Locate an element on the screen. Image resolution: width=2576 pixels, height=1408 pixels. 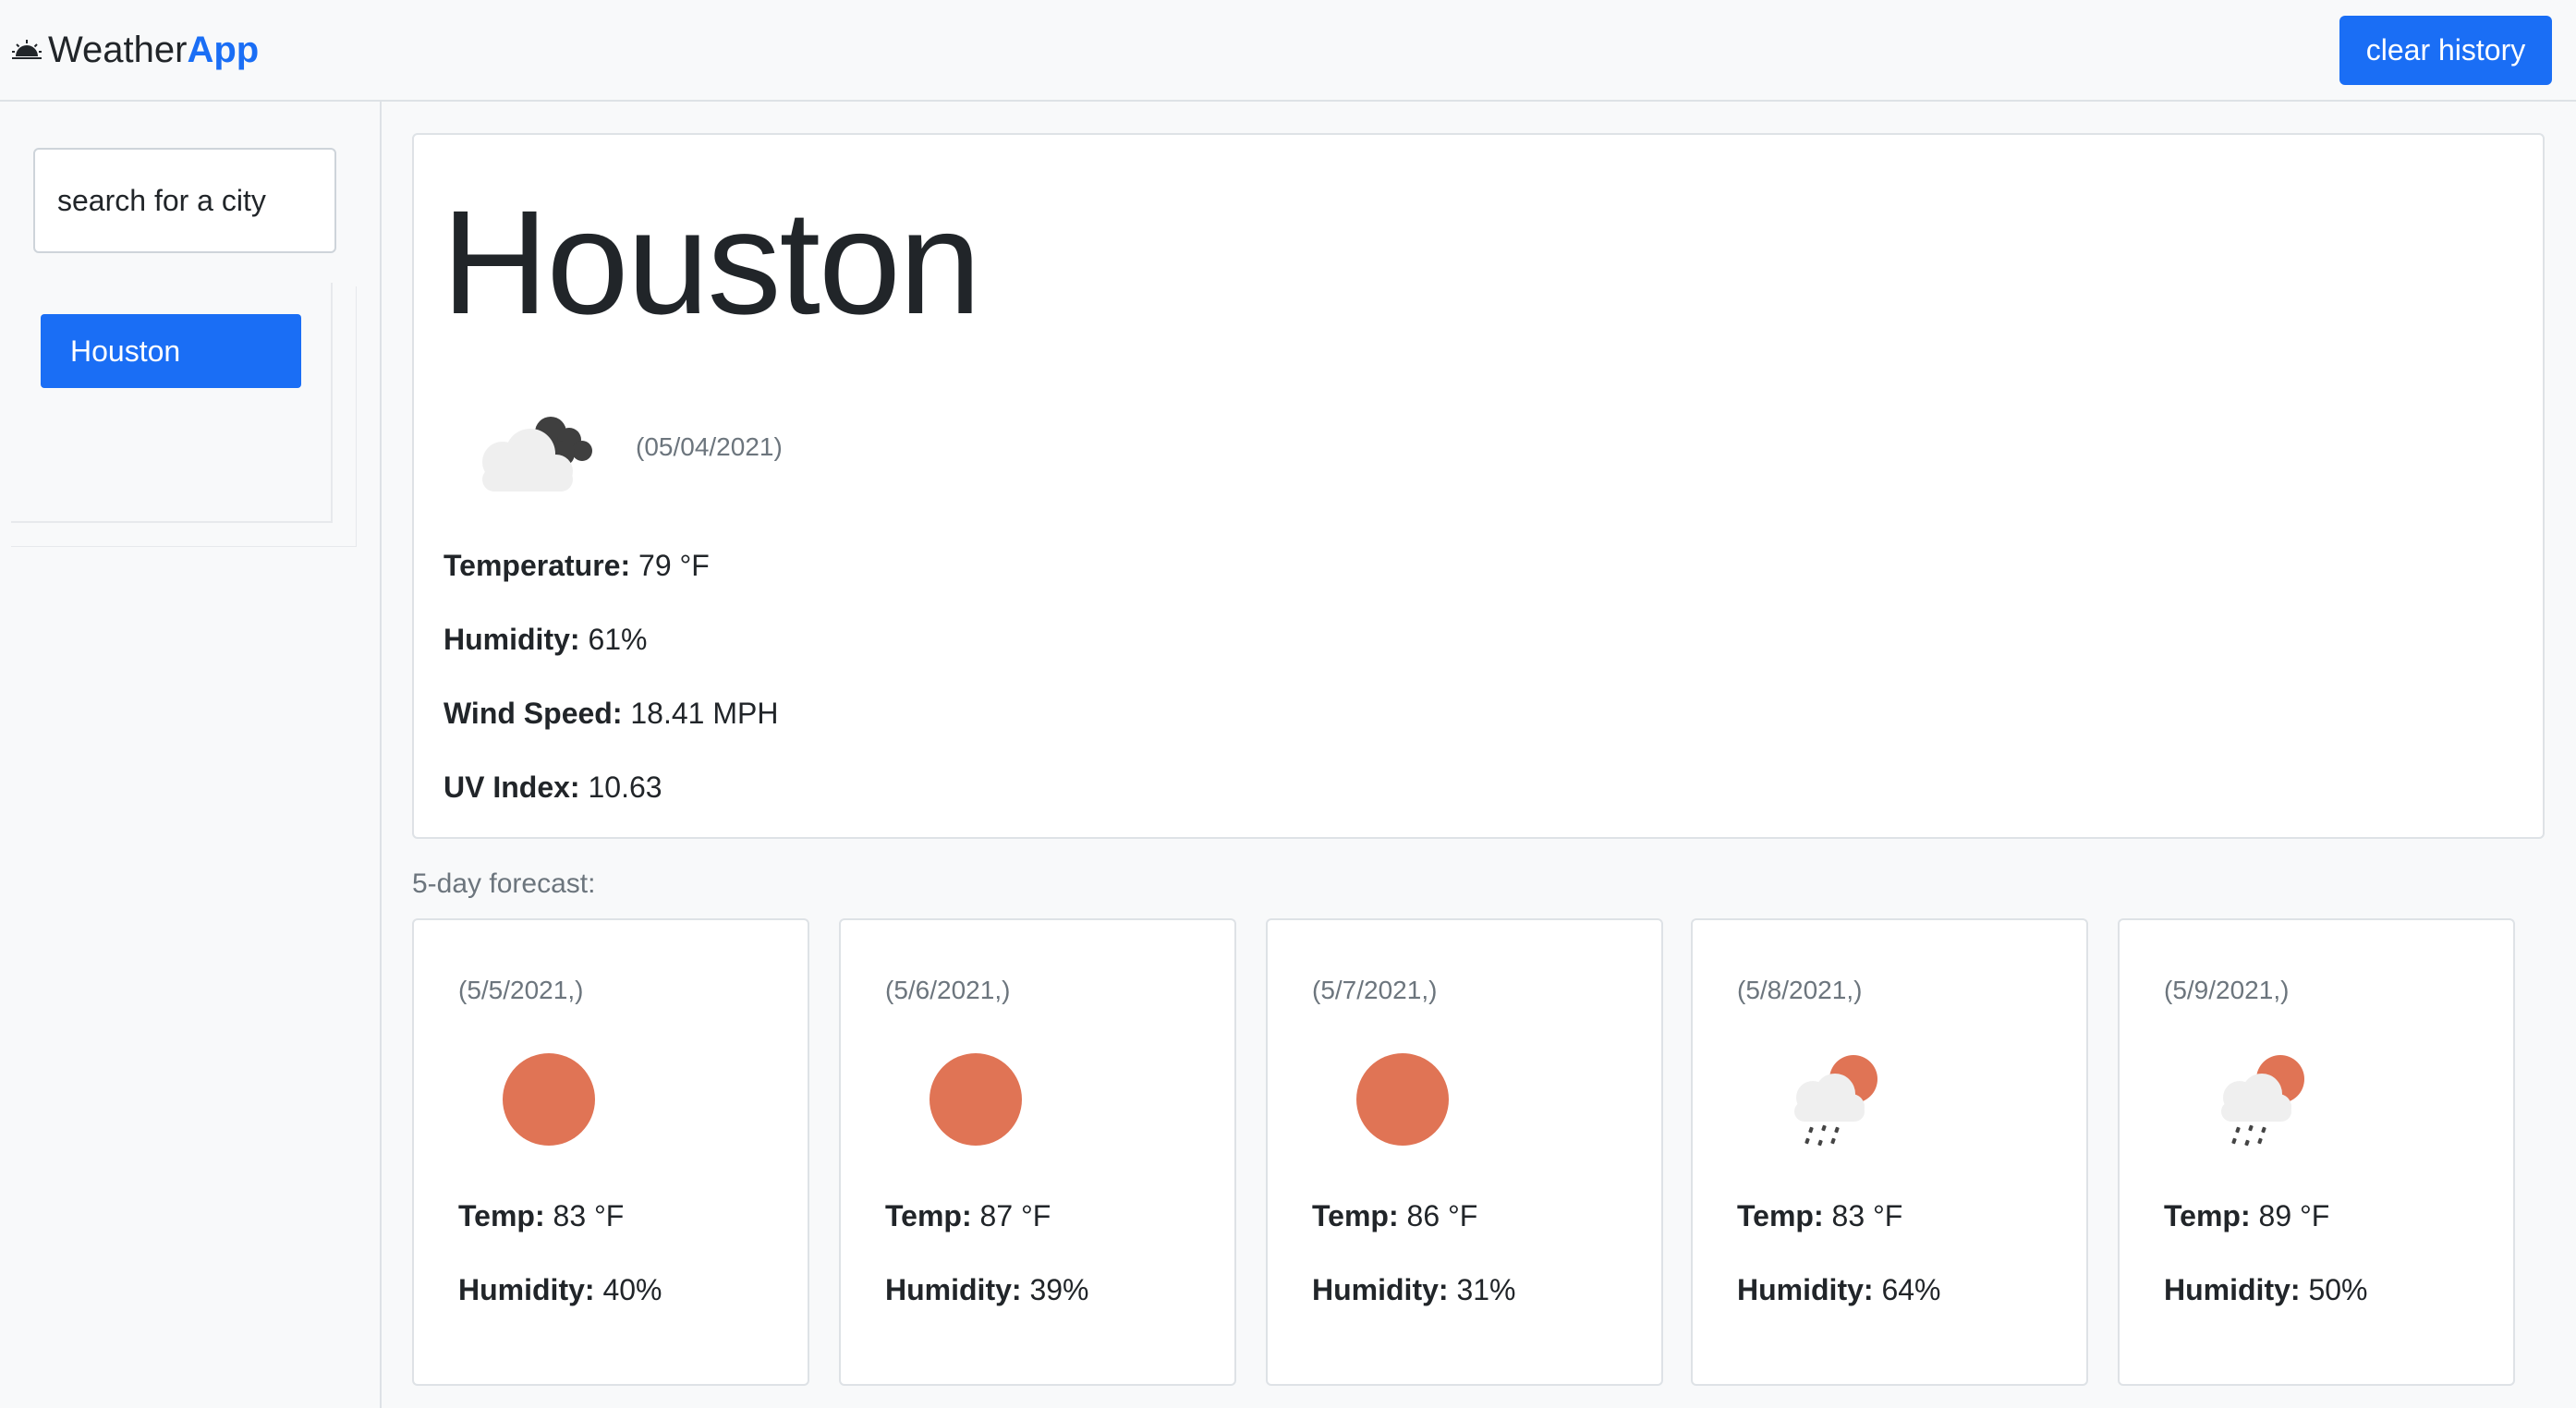
city-title: Houston is located at coordinates (711, 262).